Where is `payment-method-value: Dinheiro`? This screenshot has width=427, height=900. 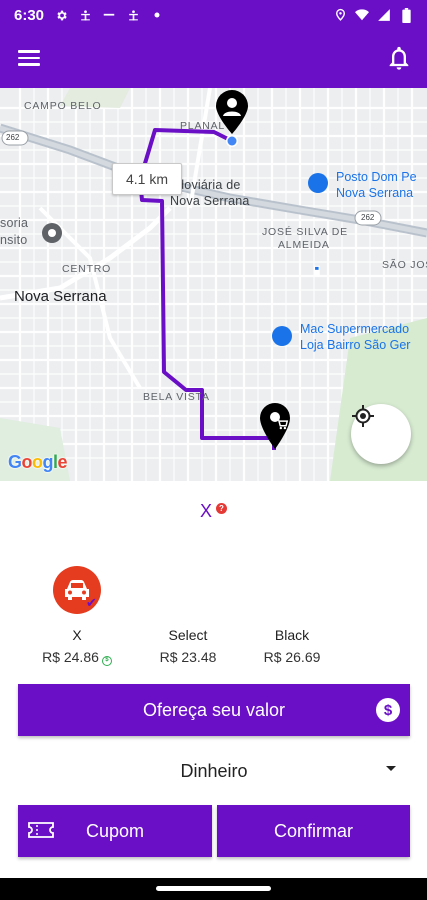 payment-method-value: Dinheiro is located at coordinates (214, 770).